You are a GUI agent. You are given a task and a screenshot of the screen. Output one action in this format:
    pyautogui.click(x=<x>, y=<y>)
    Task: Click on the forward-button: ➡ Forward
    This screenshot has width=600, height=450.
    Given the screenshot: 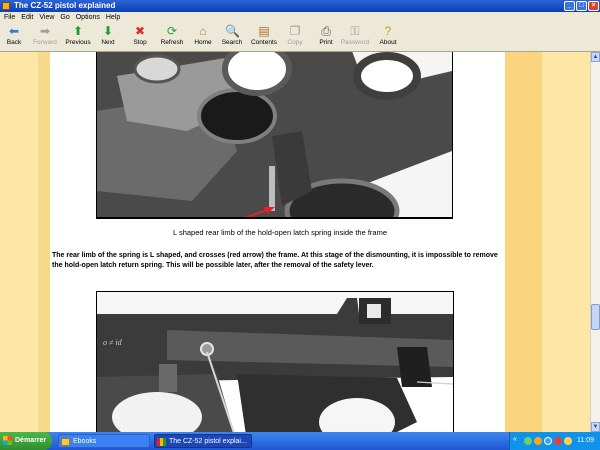 What is the action you would take?
    pyautogui.click(x=45, y=37)
    